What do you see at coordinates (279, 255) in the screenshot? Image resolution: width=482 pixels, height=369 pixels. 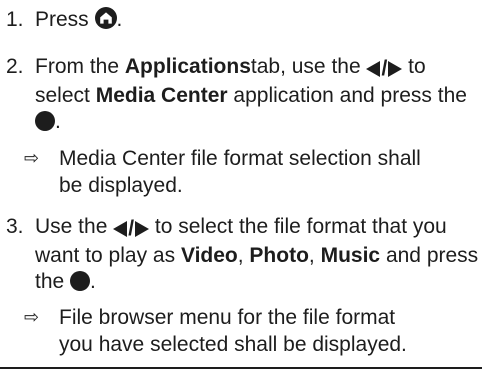 I see `photo-label: Photo` at bounding box center [279, 255].